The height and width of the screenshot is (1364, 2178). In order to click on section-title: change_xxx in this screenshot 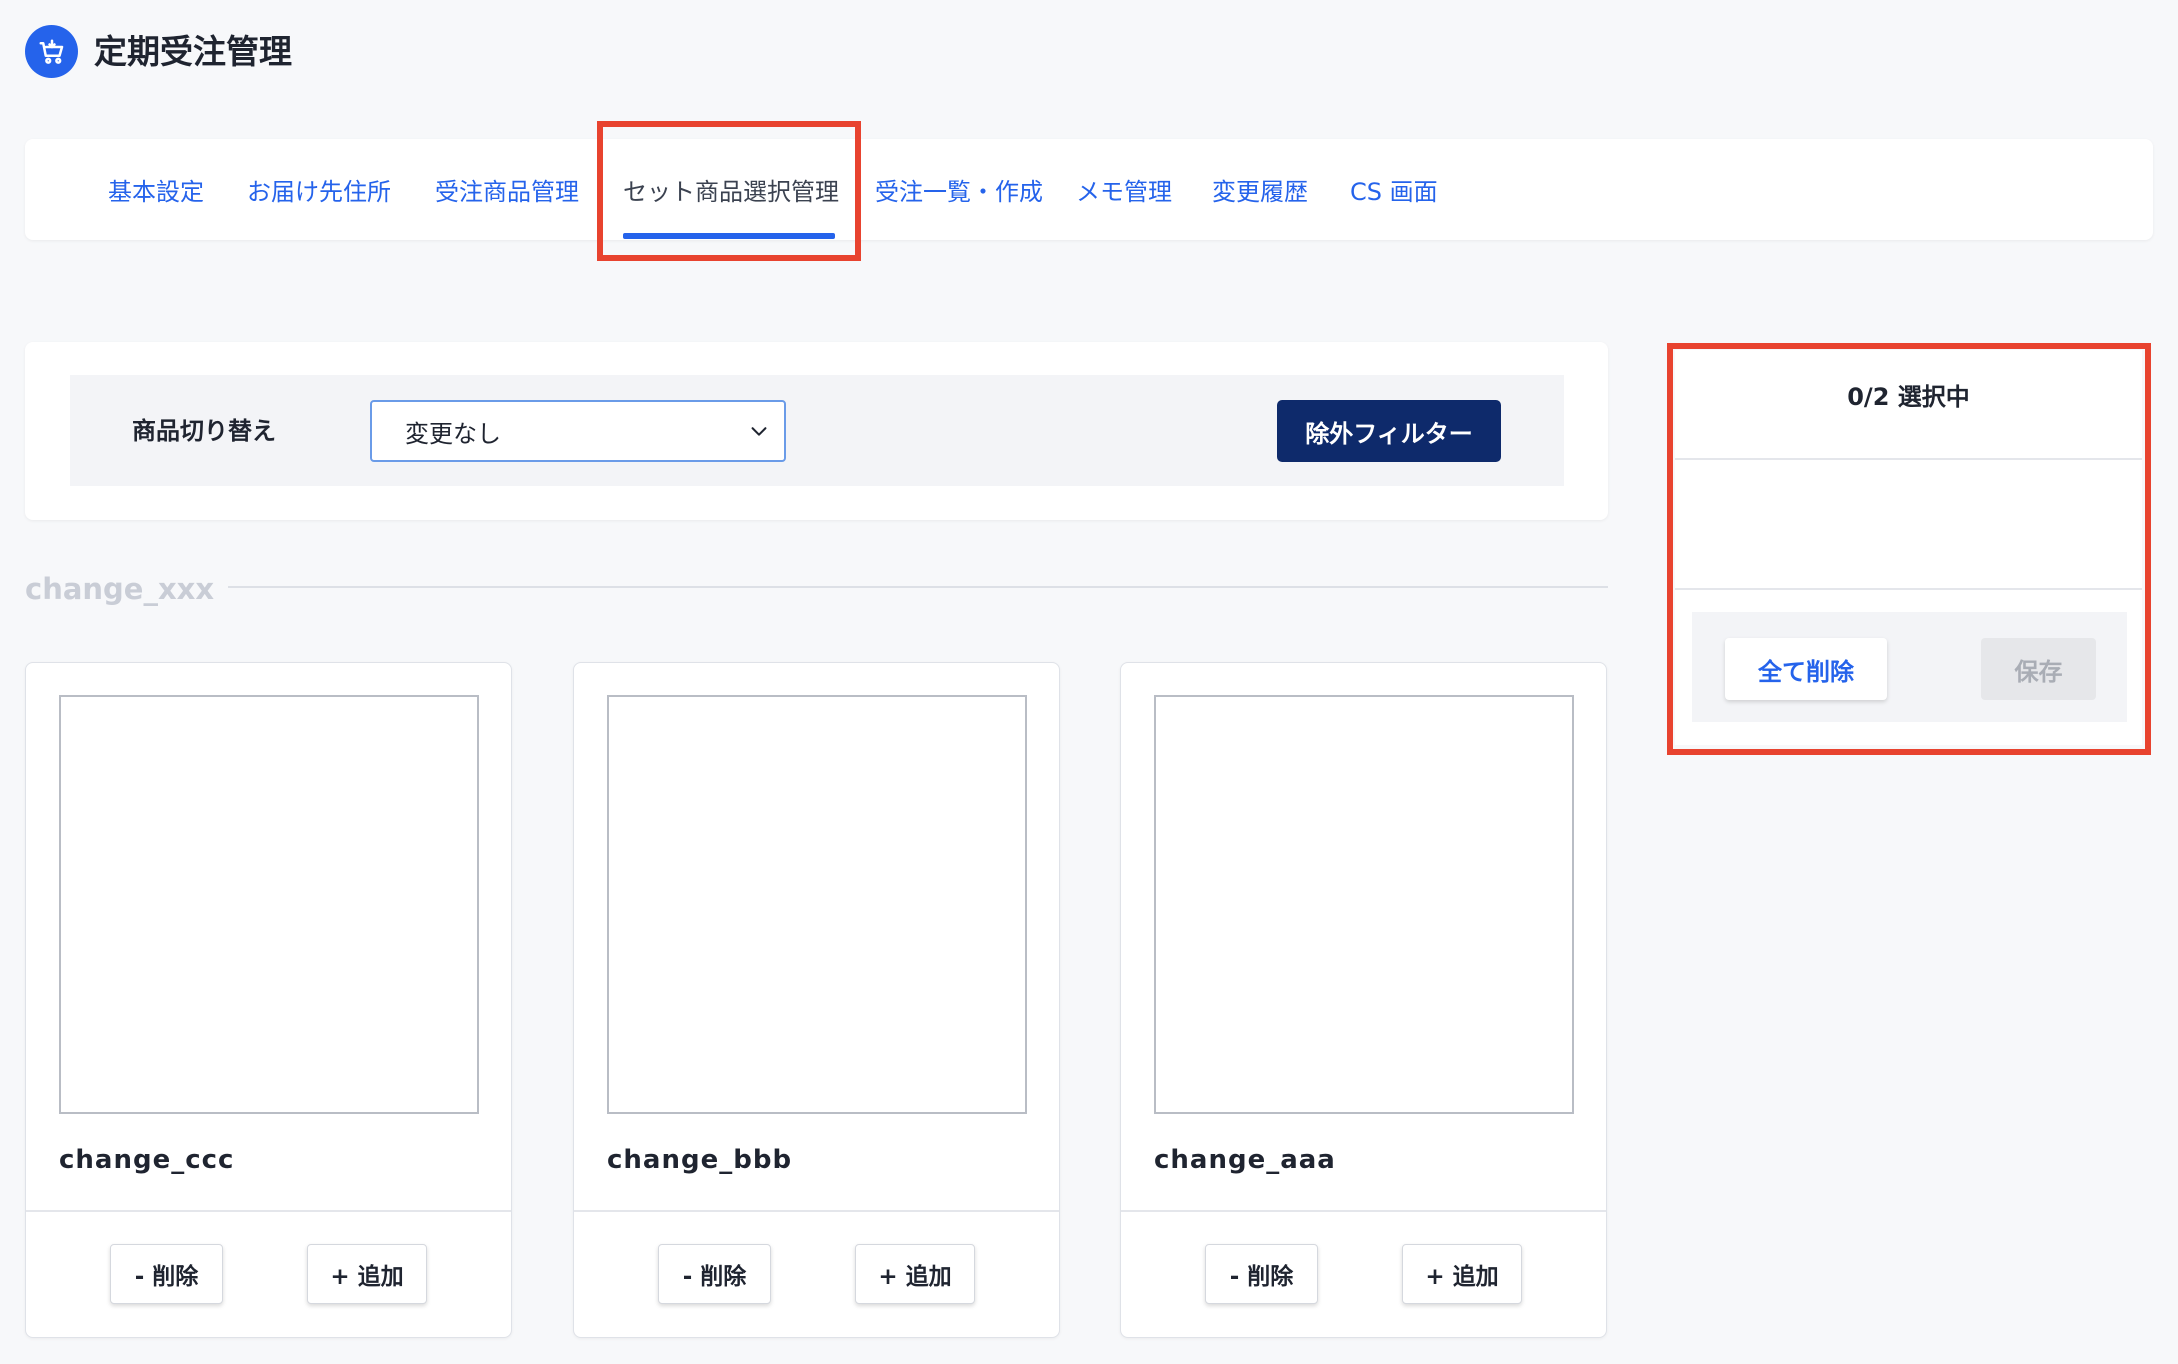, I will do `click(120, 589)`.